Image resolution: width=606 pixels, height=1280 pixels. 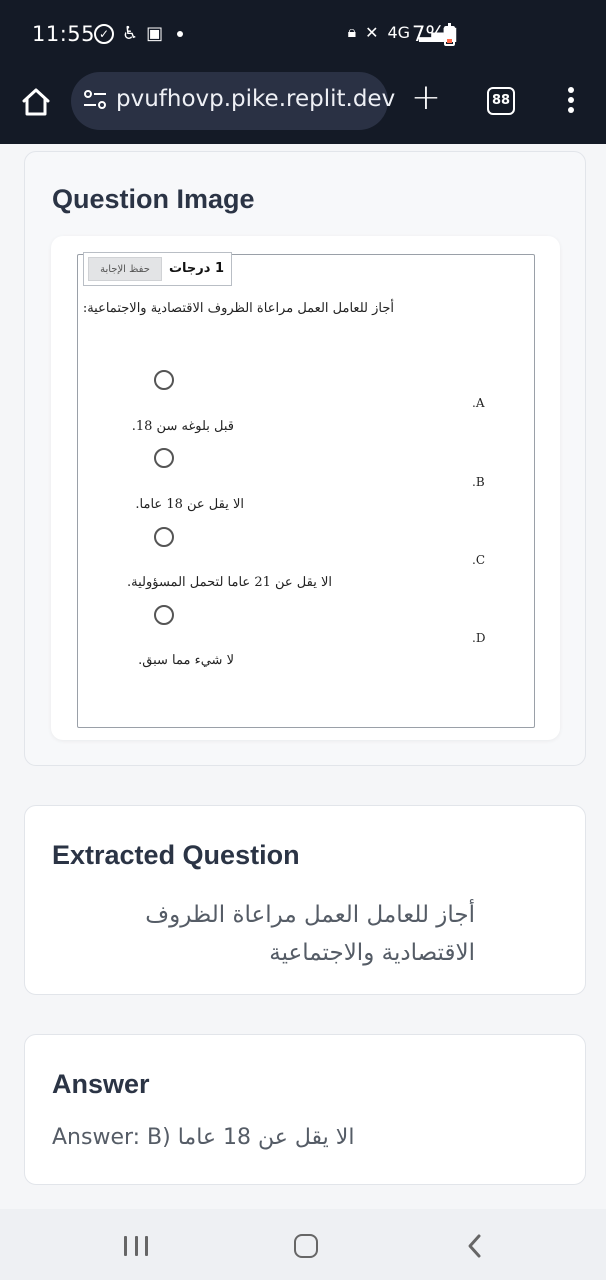 What do you see at coordinates (104, 34) in the screenshot?
I see `check-circle-icon: ✓` at bounding box center [104, 34].